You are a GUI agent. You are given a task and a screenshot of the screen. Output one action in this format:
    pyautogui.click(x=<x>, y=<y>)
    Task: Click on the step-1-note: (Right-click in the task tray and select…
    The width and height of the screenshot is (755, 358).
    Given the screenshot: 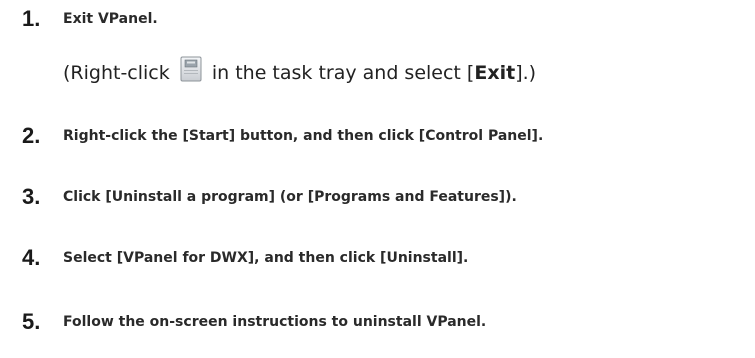 What is the action you would take?
    pyautogui.click(x=299, y=73)
    